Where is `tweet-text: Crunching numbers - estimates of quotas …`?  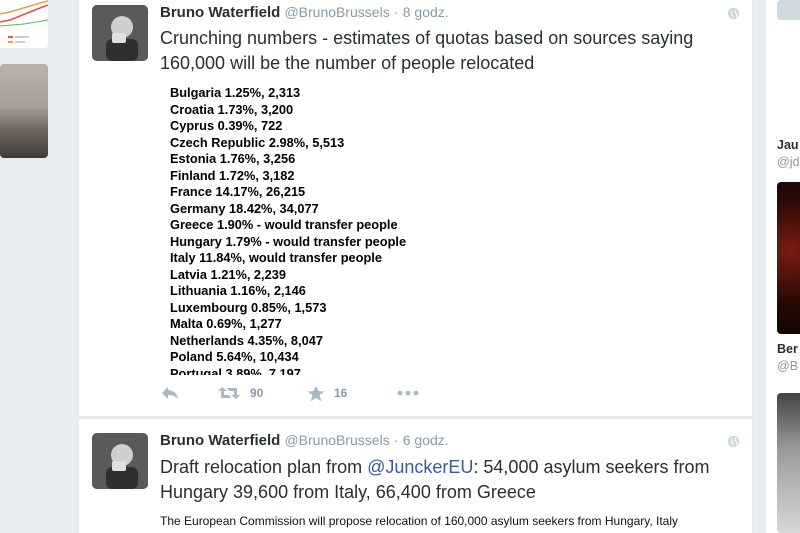 tweet-text: Crunching numbers - estimates of quotas … is located at coordinates (427, 50).